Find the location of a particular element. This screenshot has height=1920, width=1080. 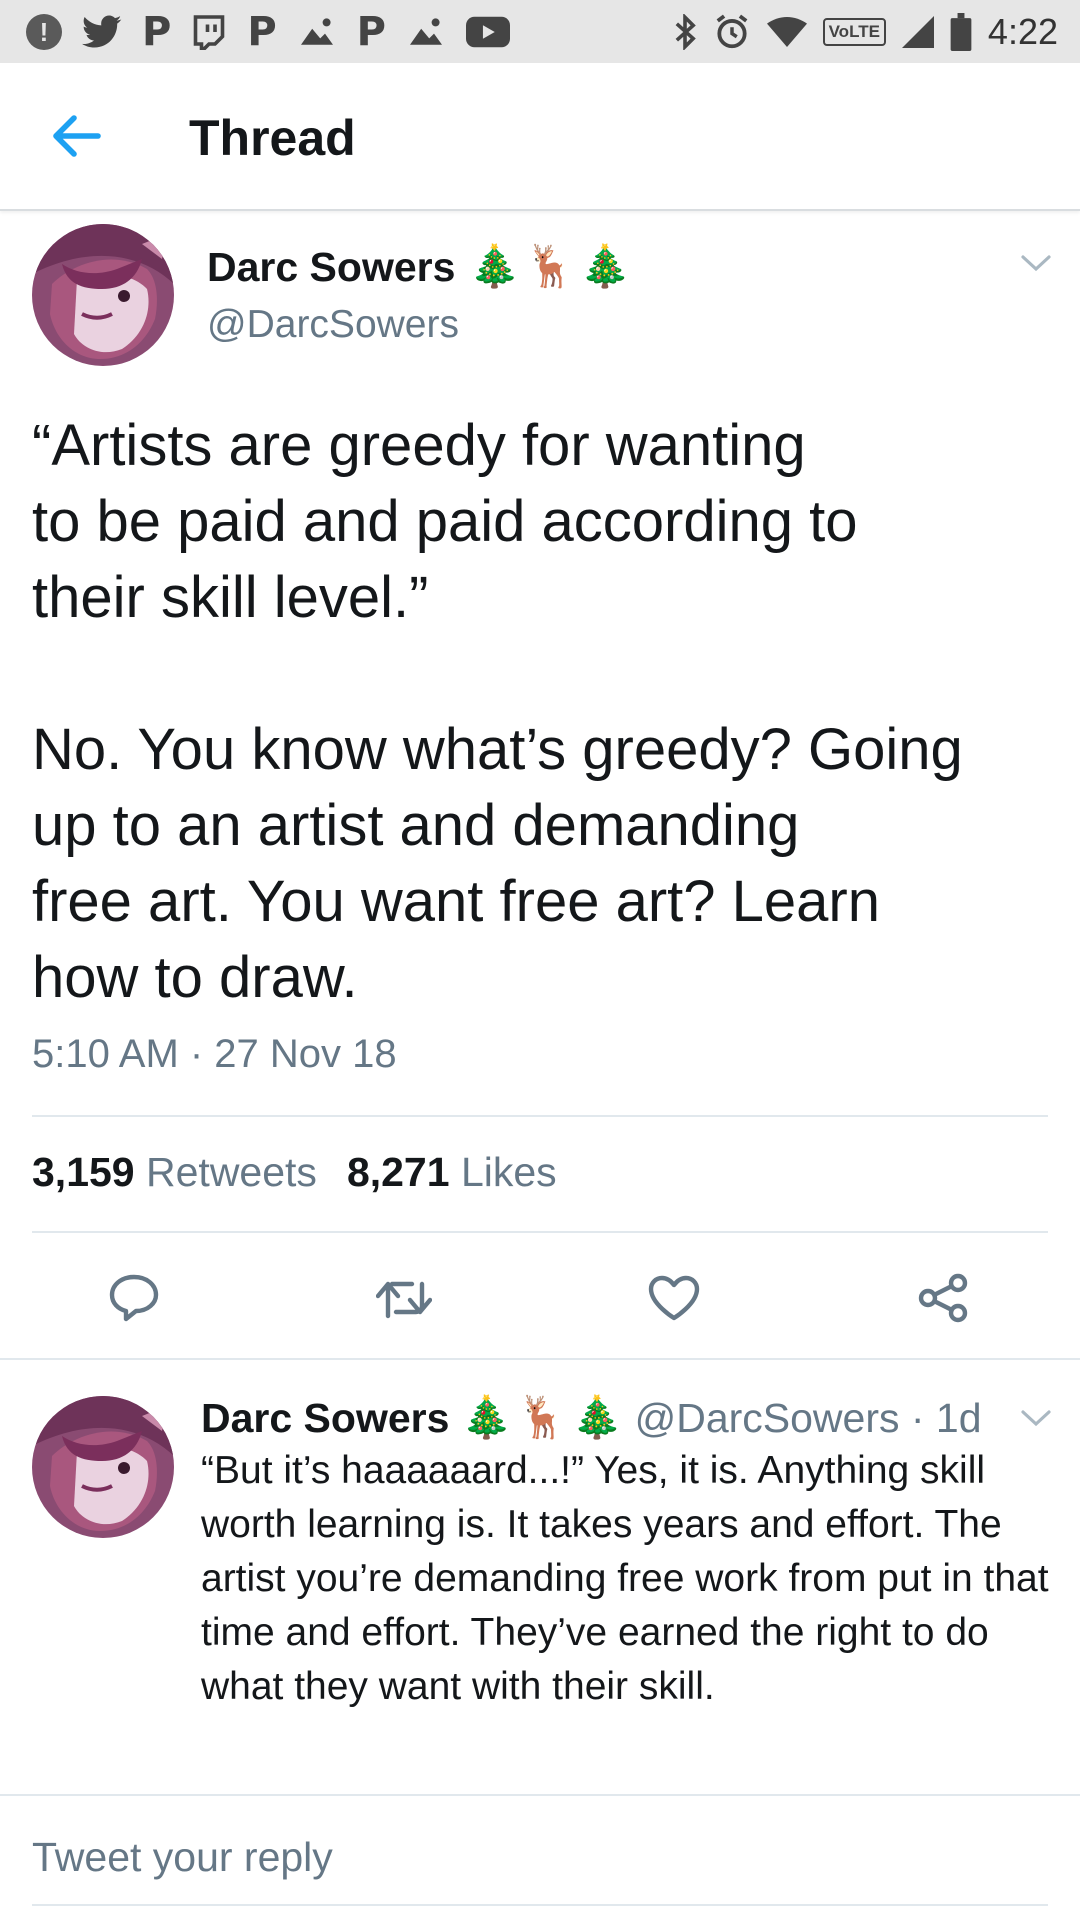

share-button is located at coordinates (944, 1298).